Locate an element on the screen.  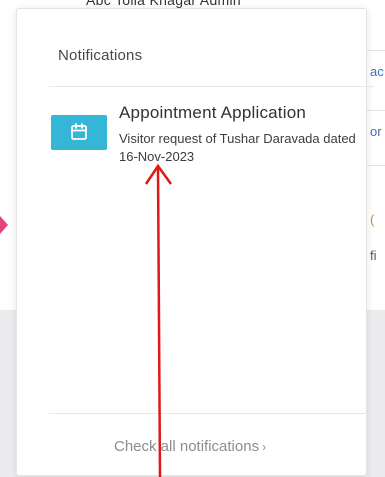
check-all-notifications-link: Check all notifications › is located at coordinates (190, 446).